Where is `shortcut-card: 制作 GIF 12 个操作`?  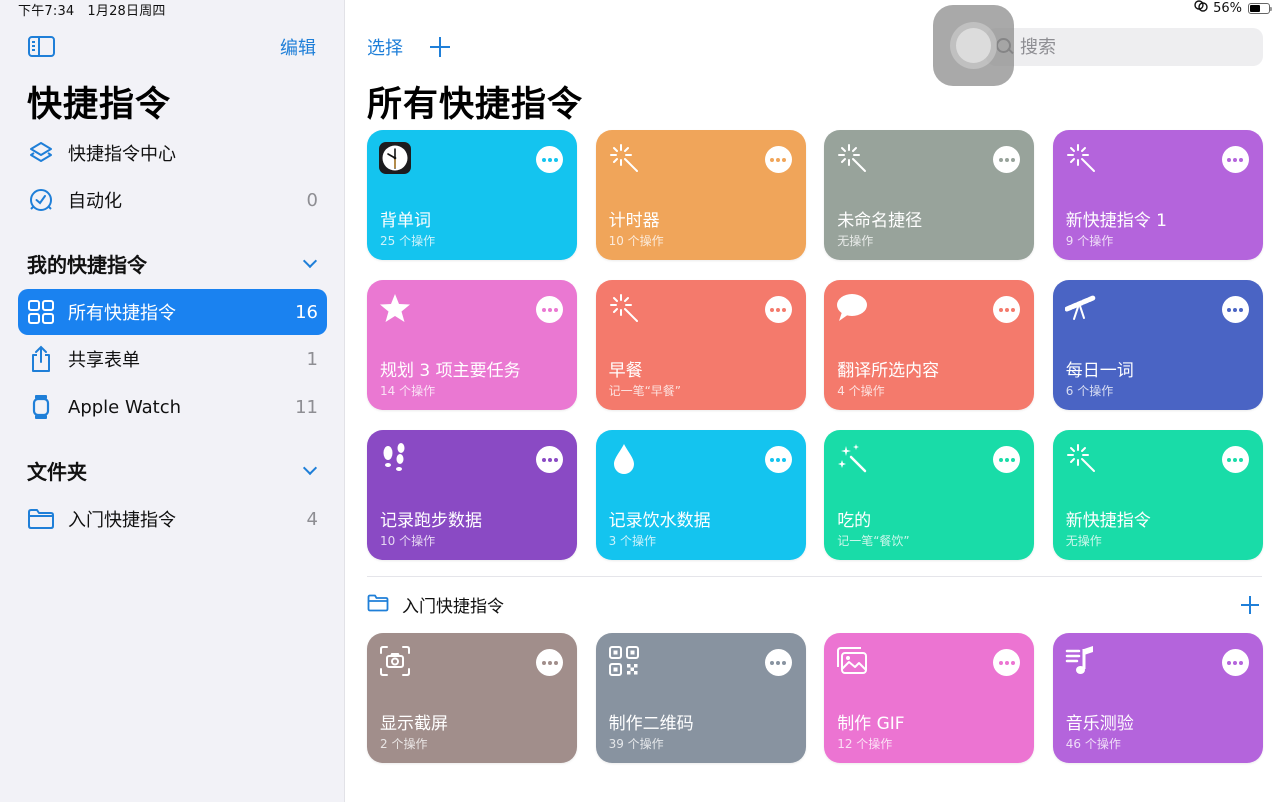
shortcut-card: 制作 GIF 12 个操作 is located at coordinates (929, 698).